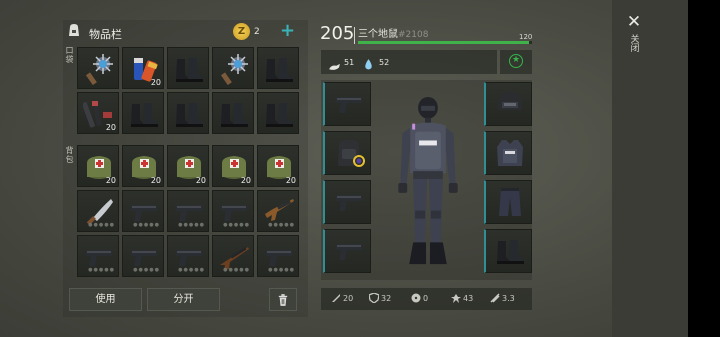 This screenshot has width=720, height=337. Describe the element at coordinates (428, 180) in the screenshot. I see `character-model` at that location.